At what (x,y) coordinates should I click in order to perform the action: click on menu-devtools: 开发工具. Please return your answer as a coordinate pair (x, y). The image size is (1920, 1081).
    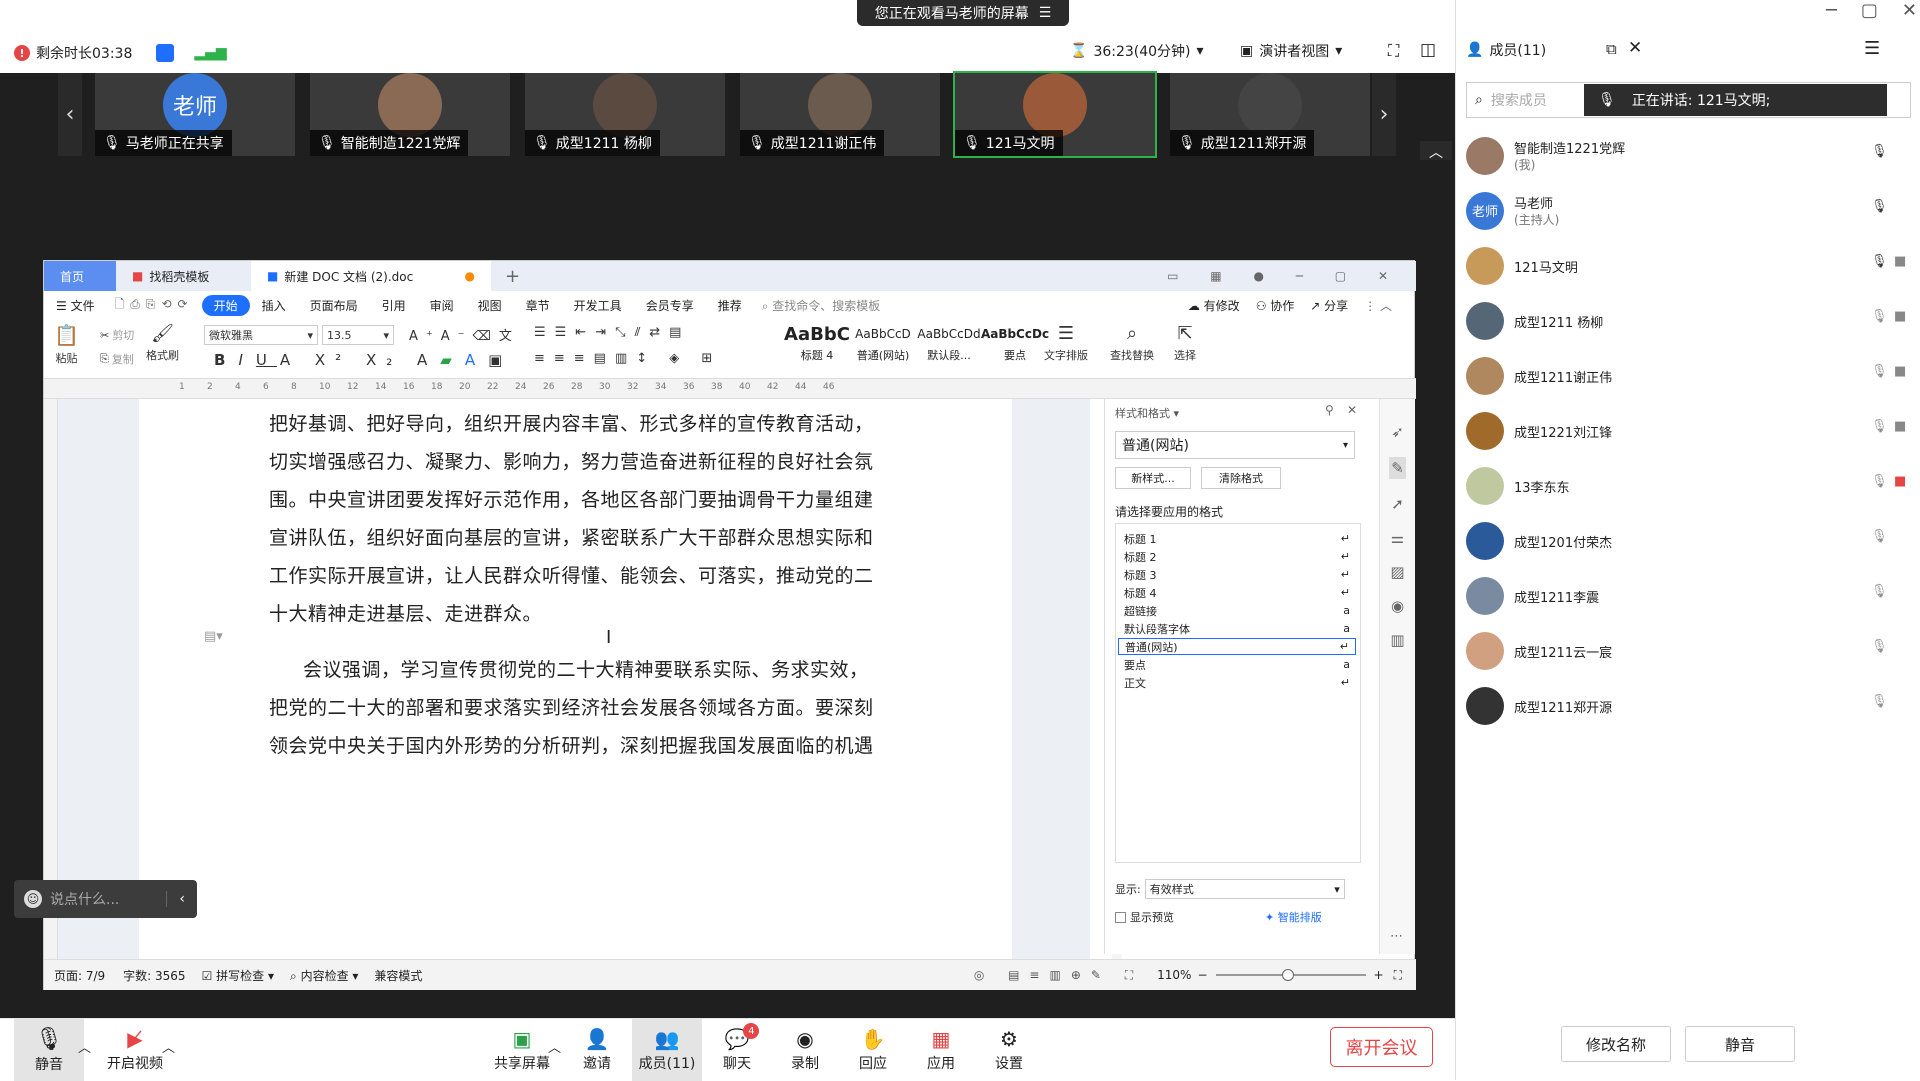
    Looking at the image, I should click on (598, 305).